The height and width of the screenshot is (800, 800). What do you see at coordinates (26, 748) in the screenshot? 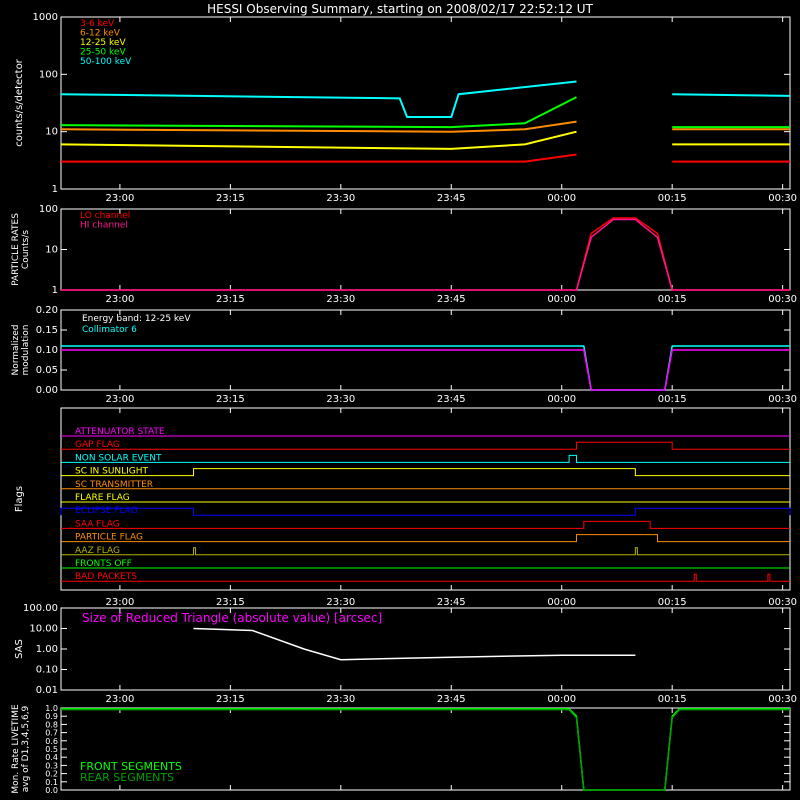
I see `y-axis-label: avg of D1,3,4,5,6,9` at bounding box center [26, 748].